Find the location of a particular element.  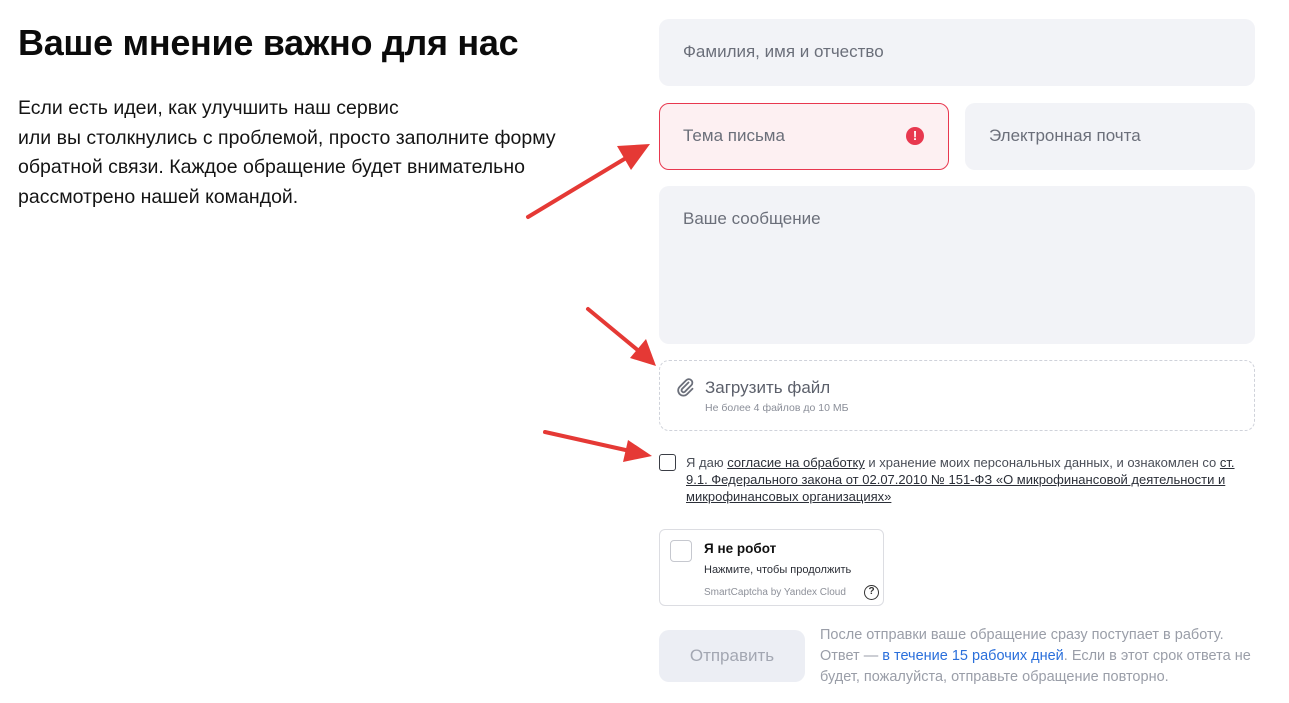

subject-placeholder: Тема письма is located at coordinates (734, 135).